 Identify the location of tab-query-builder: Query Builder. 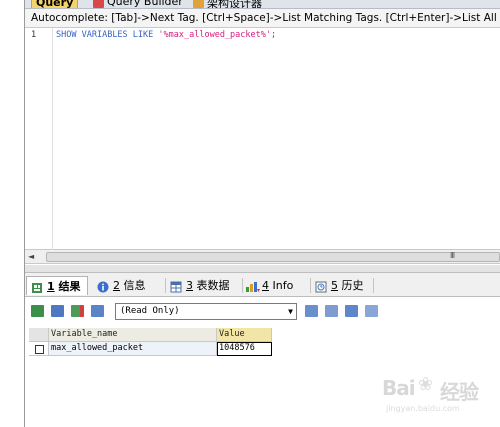
(138, 4).